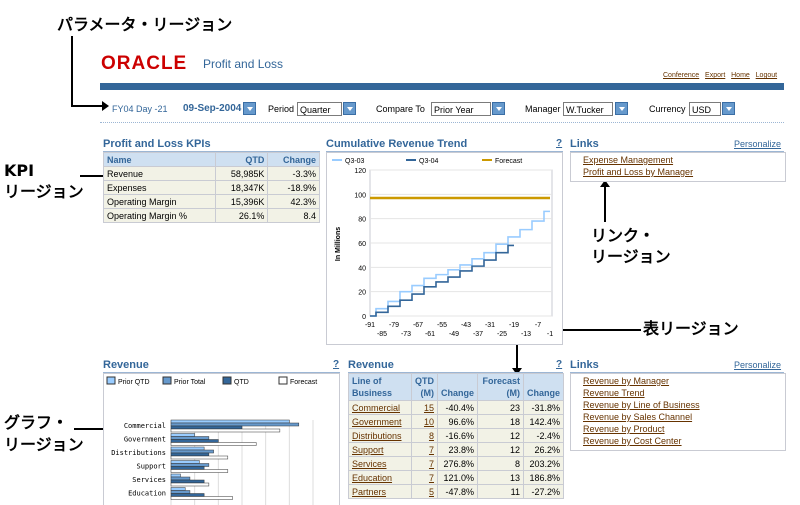  I want to click on oracle-logo: ORACLE, so click(144, 63).